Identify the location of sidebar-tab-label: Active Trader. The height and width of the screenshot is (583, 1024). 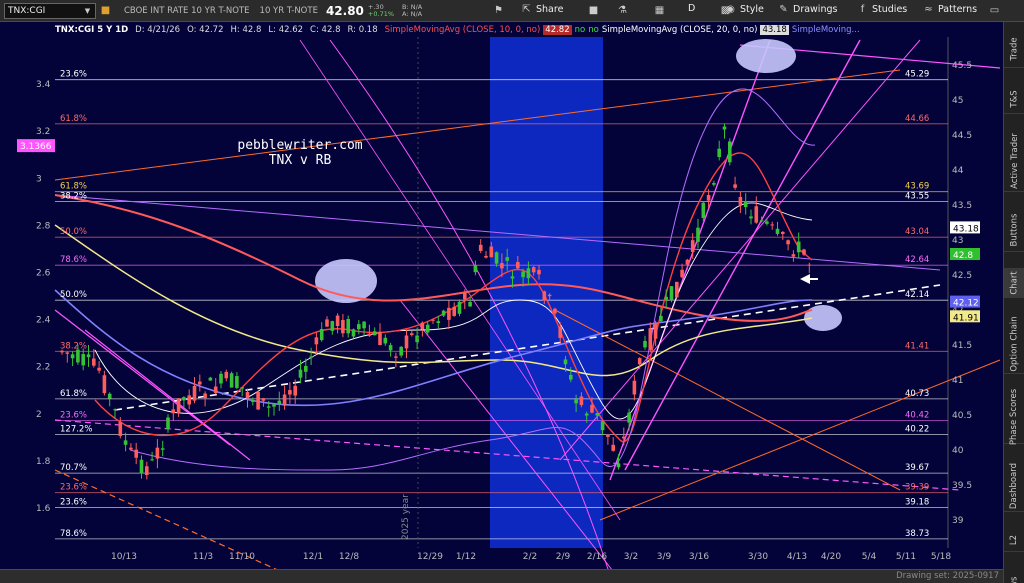
(1014, 160).